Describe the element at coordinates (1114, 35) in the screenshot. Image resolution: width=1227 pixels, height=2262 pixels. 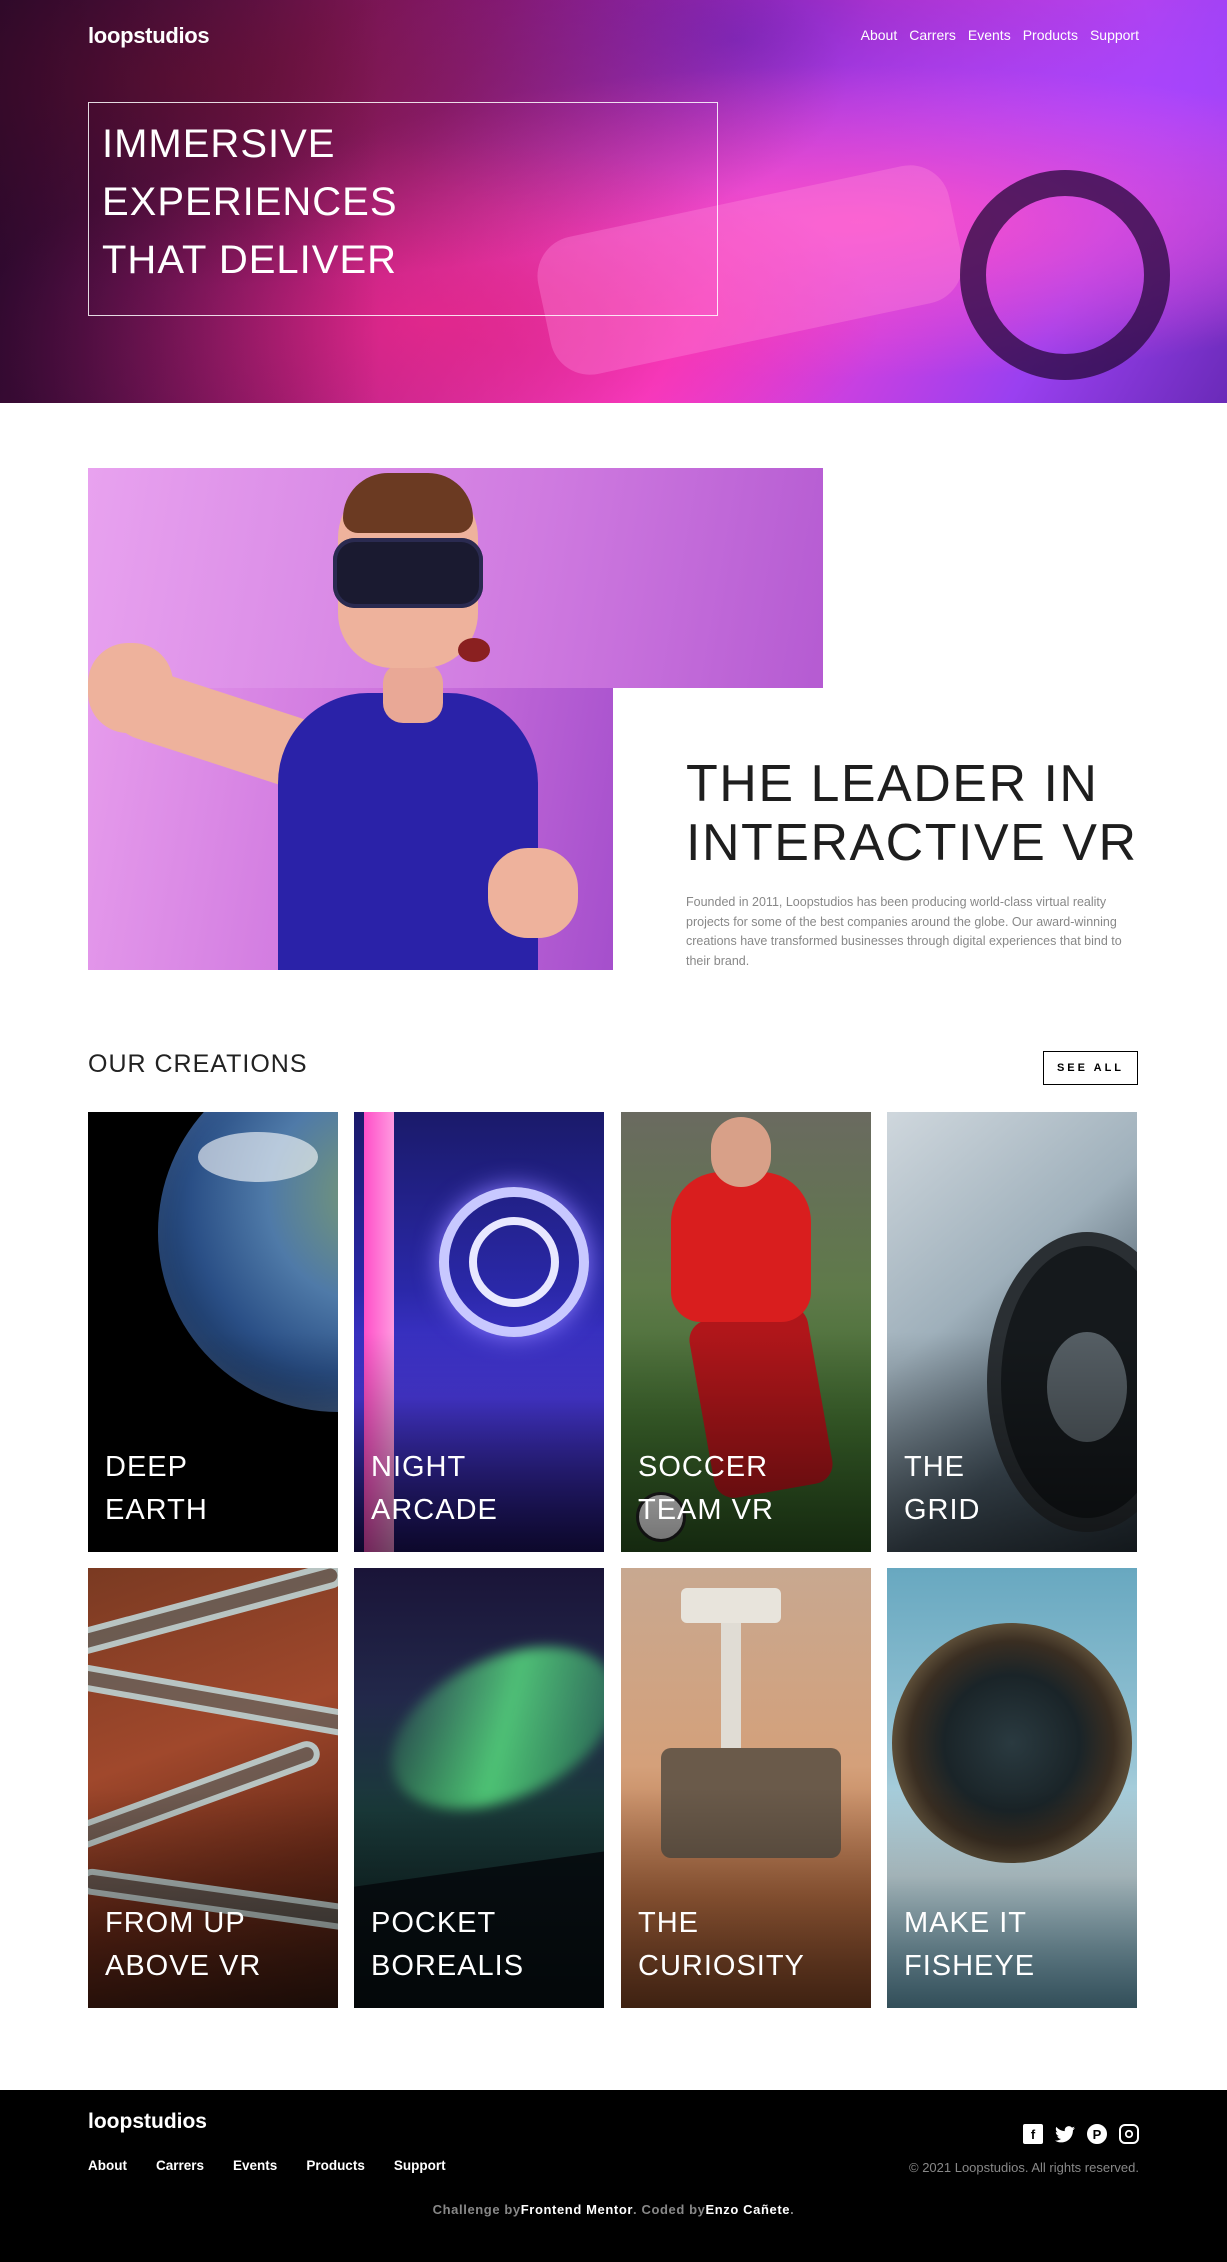
I see `nav-support: Support` at that location.